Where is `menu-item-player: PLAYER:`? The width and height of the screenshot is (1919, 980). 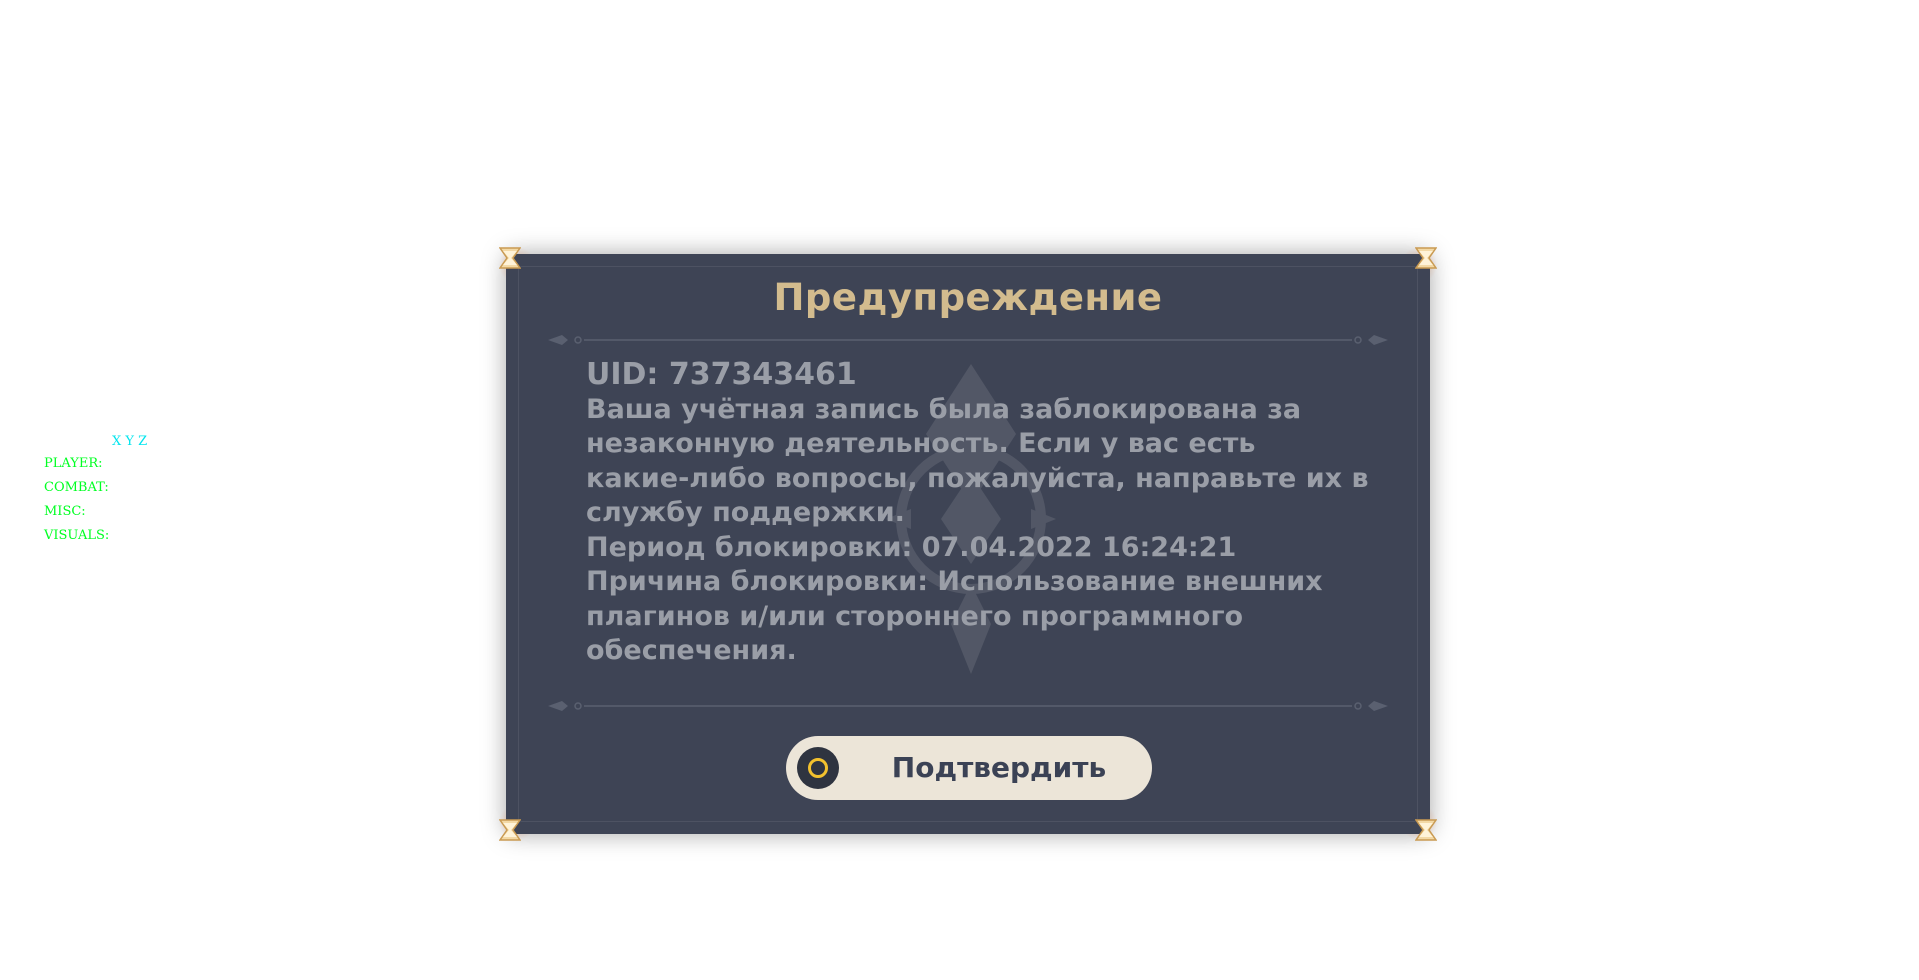 menu-item-player: PLAYER: is located at coordinates (95, 464).